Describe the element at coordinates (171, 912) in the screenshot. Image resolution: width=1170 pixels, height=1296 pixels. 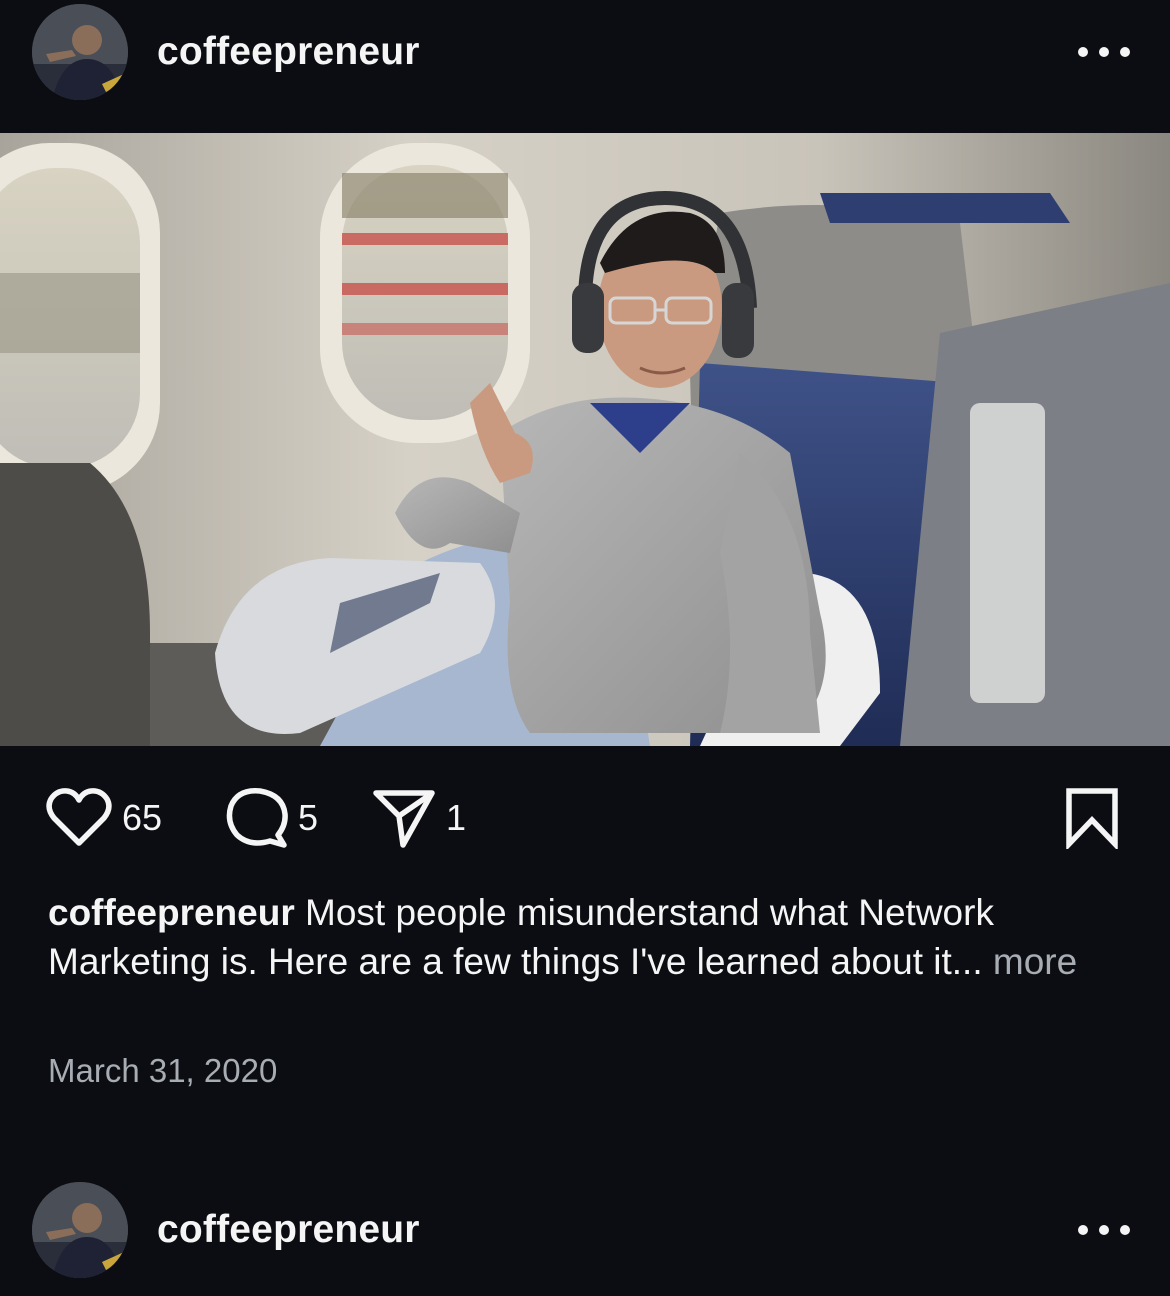
I see `caption-username: coffeepreneur` at that location.